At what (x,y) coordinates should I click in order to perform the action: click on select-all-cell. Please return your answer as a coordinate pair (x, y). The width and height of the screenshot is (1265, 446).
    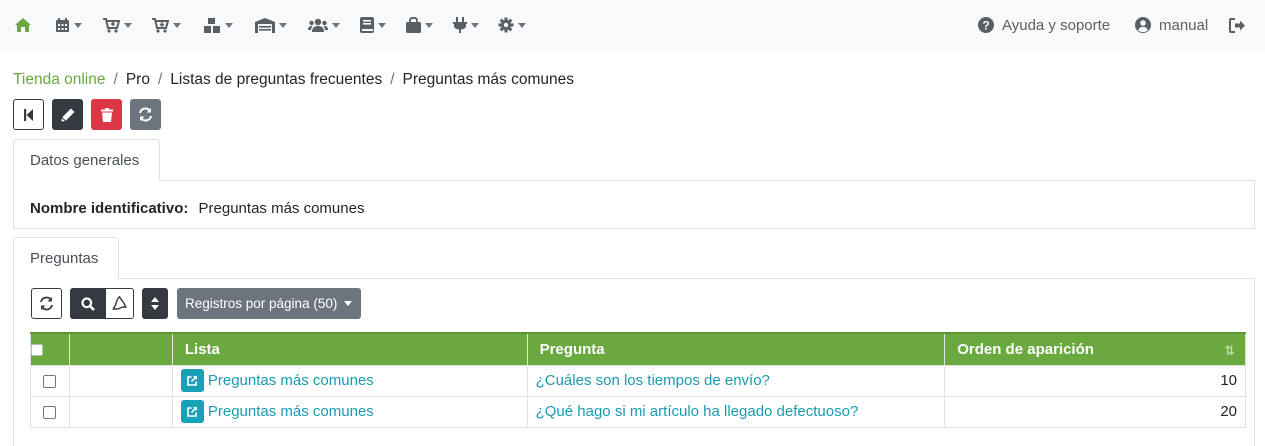
    Looking at the image, I should click on (50, 349).